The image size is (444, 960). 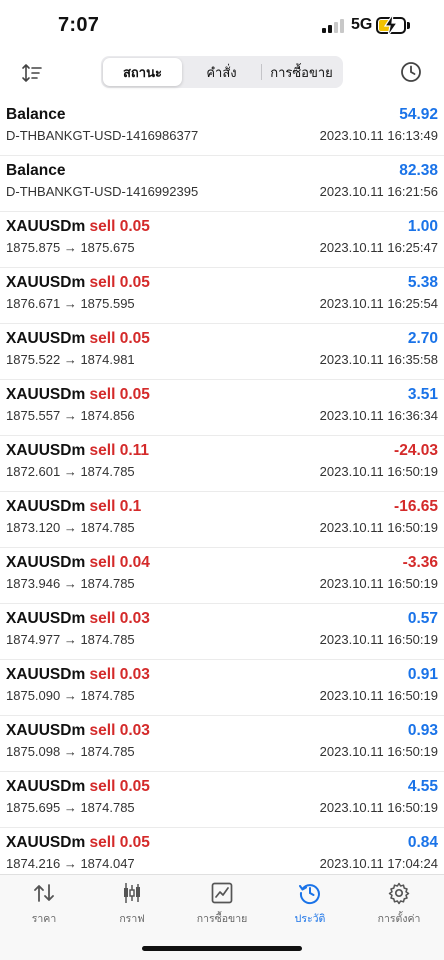 What do you see at coordinates (408, 25) in the screenshot?
I see `battery-tip` at bounding box center [408, 25].